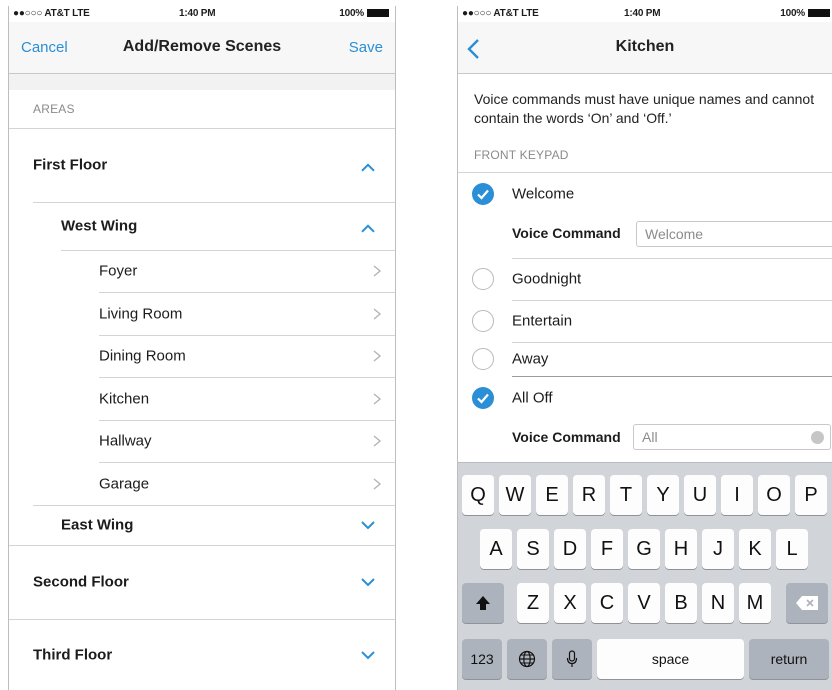 Image resolution: width=832 pixels, height=690 pixels. I want to click on page-title: Add/Remove Scenes, so click(202, 46).